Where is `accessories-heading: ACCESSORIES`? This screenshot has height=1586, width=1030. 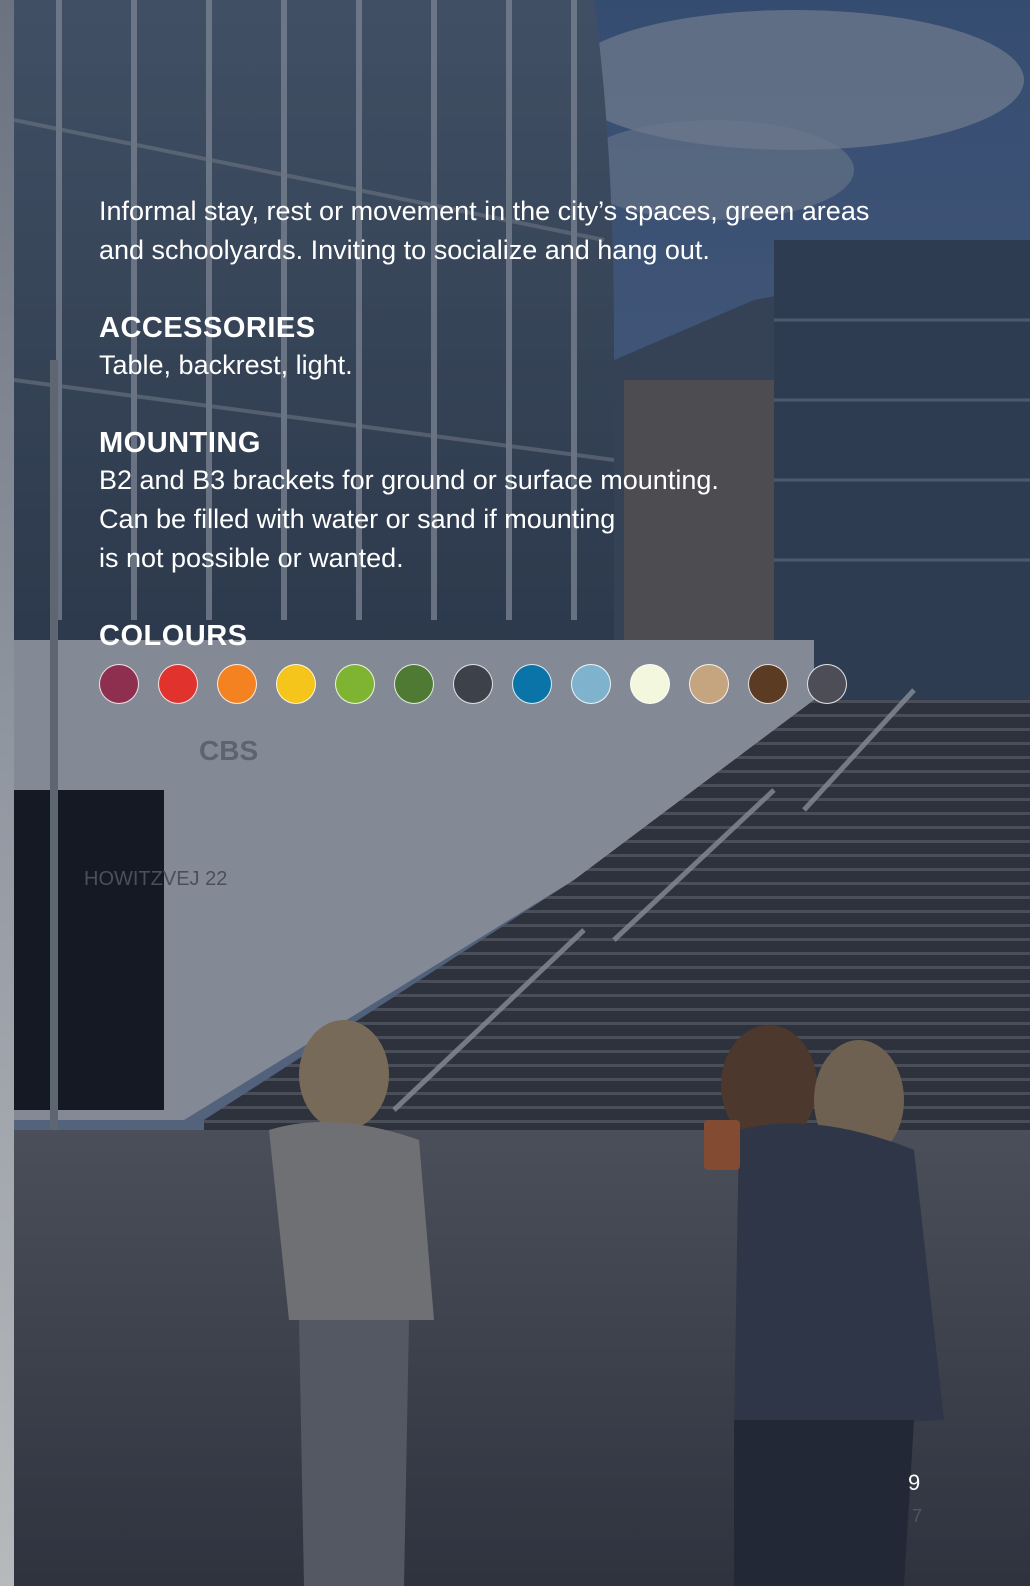 accessories-heading: ACCESSORIES is located at coordinates (207, 328).